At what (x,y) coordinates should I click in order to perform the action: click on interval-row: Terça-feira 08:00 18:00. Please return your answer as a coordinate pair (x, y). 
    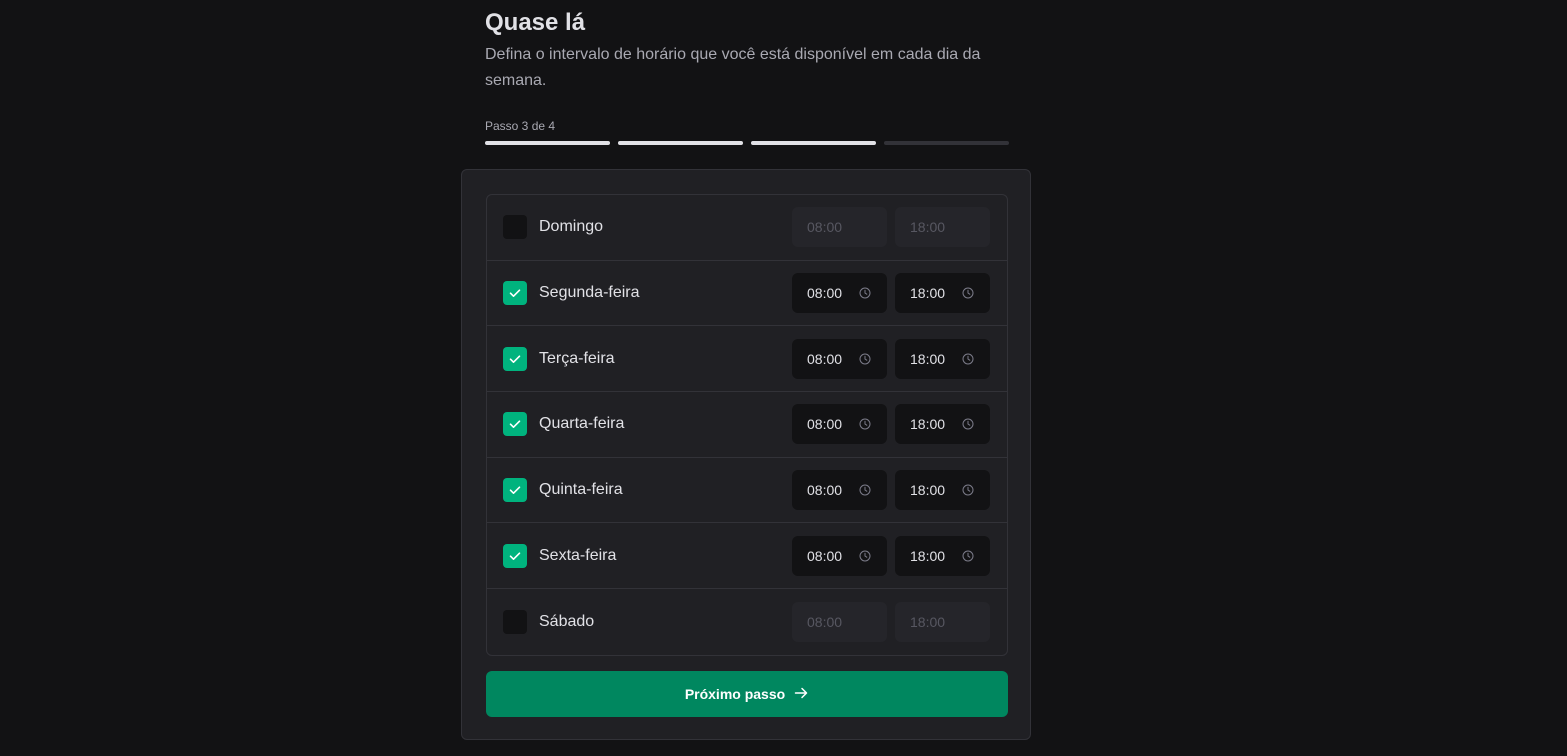
    Looking at the image, I should click on (747, 359).